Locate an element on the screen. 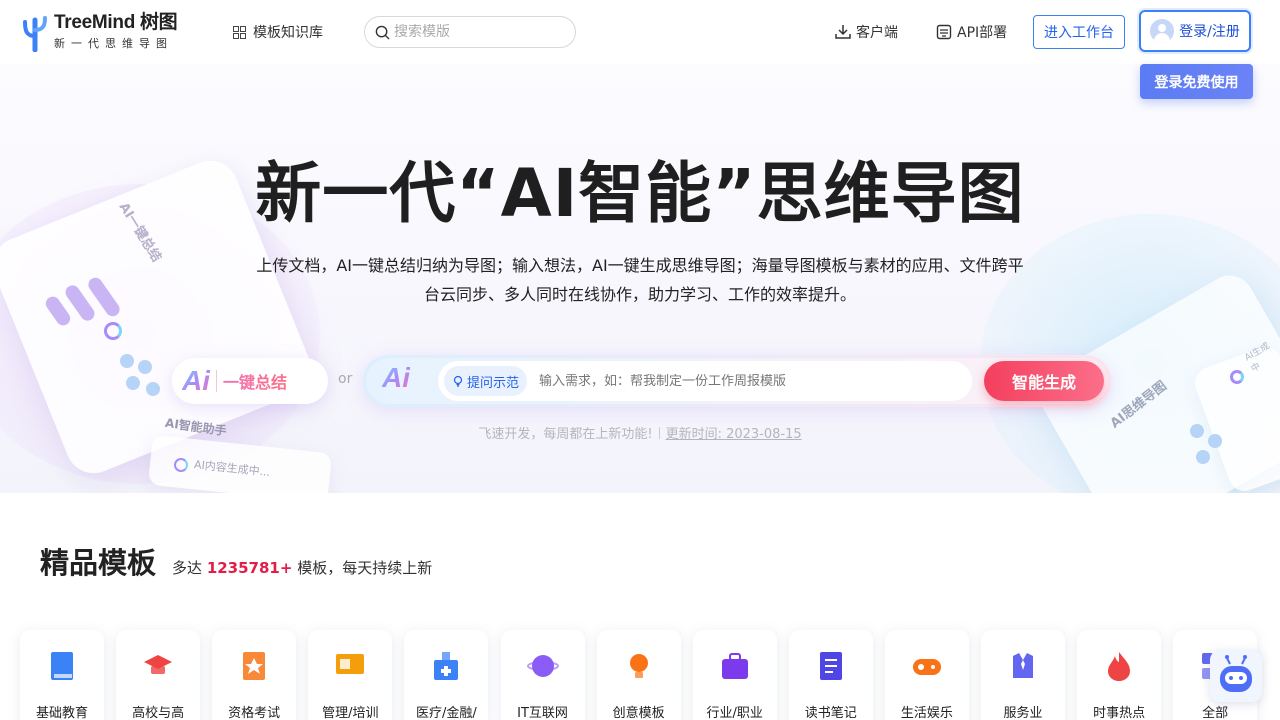 Image resolution: width=1280 pixels, height=720 pixels. category-label: 行业/职业 is located at coordinates (734, 713).